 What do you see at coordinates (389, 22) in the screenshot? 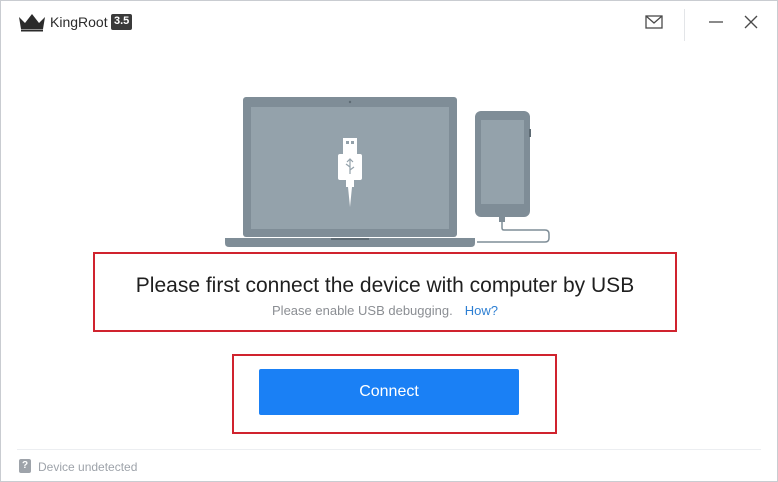
I see `title-bar: KingRoot 3.5` at bounding box center [389, 22].